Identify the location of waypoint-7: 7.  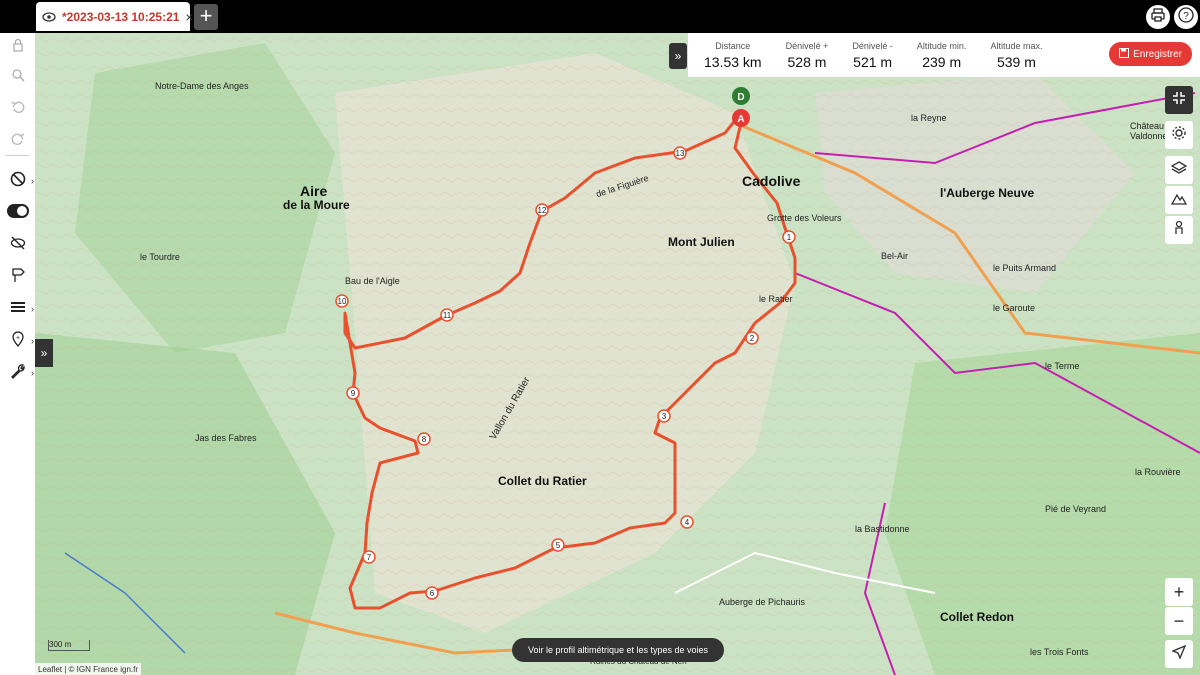
(369, 557).